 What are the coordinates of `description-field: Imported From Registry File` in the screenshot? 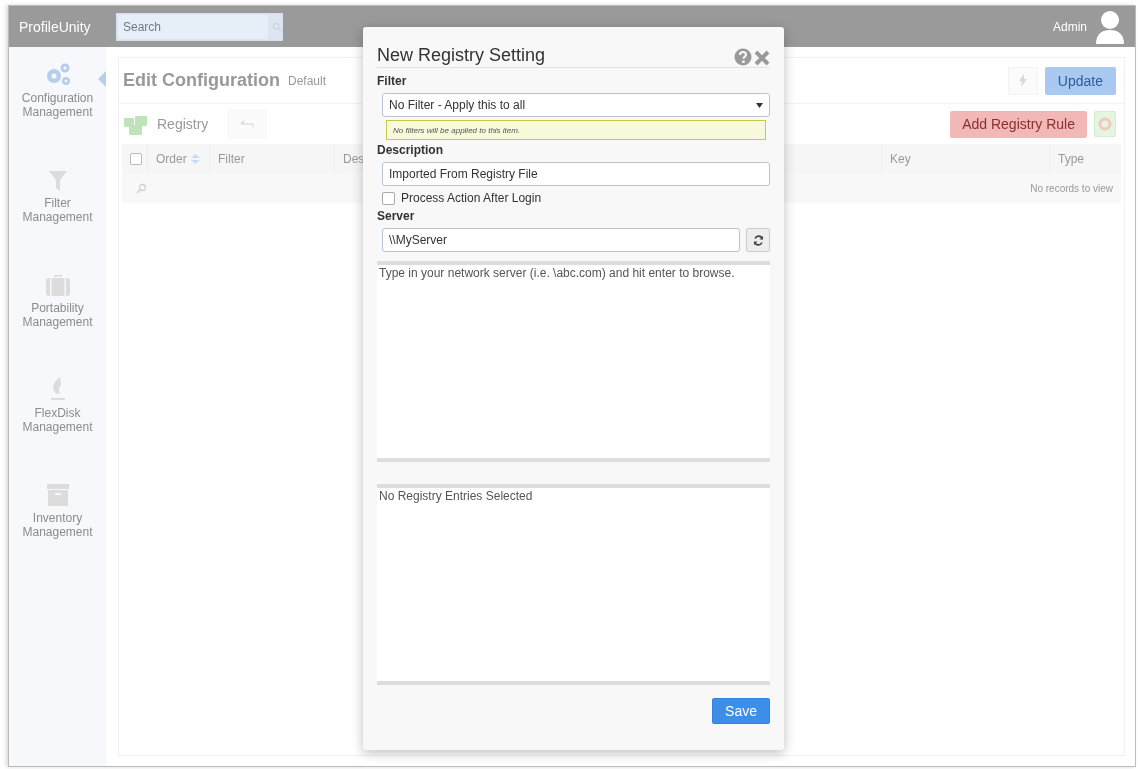 It's located at (576, 174).